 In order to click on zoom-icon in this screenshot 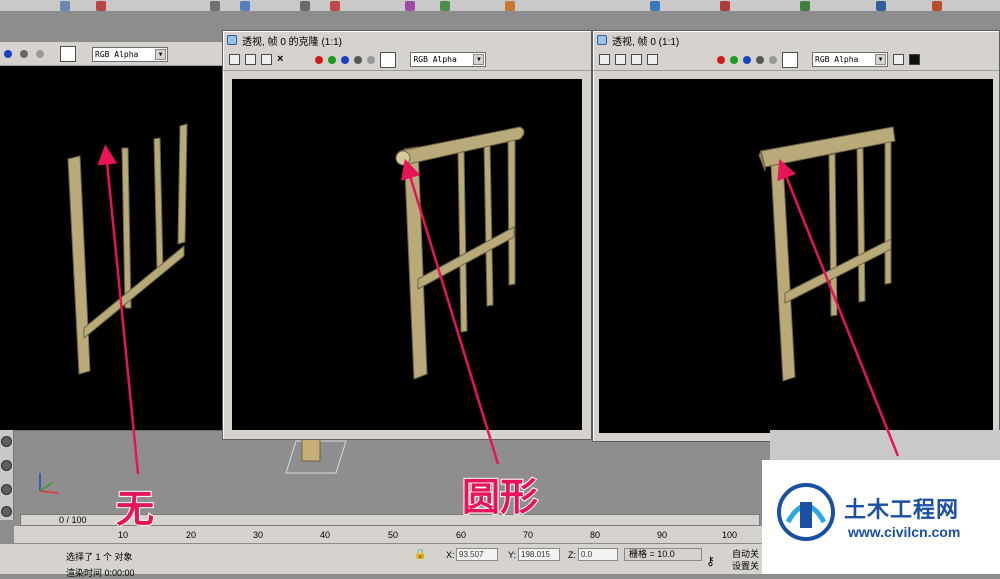, I will do `click(6, 441)`.